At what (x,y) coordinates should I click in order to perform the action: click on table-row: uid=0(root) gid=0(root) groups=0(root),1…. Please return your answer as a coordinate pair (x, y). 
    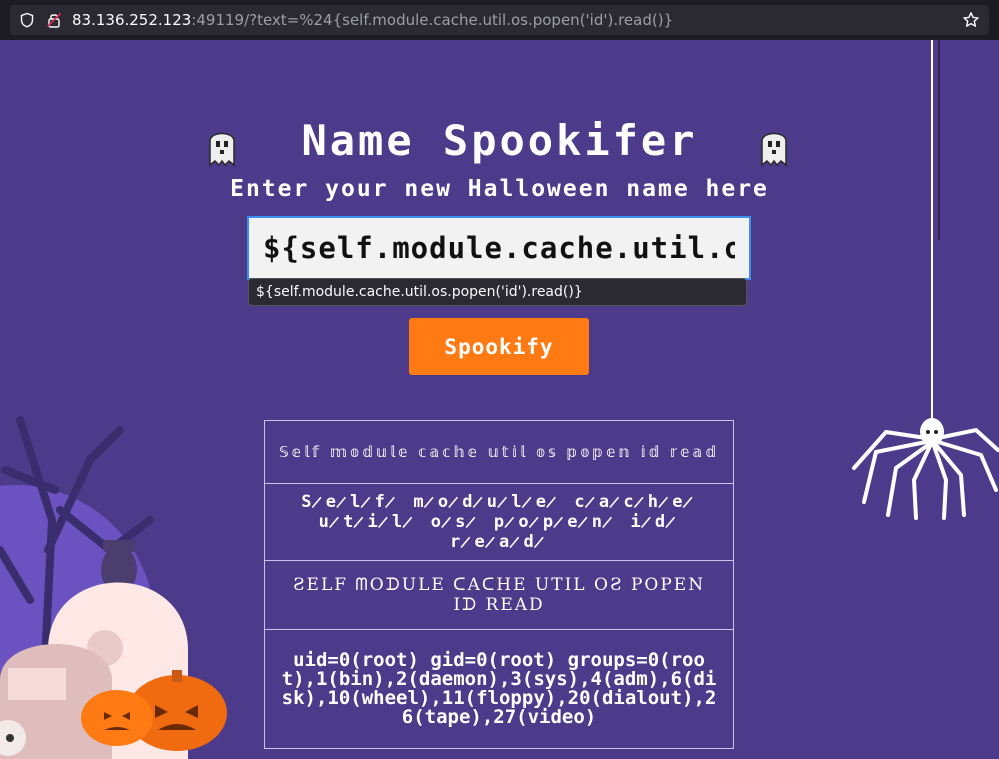
    Looking at the image, I should click on (499, 689).